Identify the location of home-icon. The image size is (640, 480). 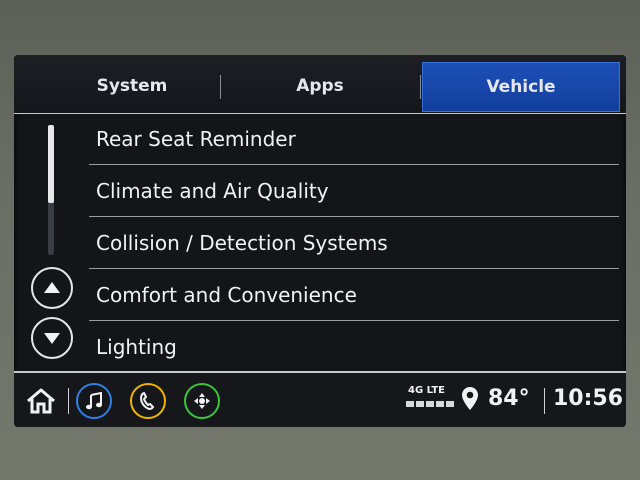
(41, 401).